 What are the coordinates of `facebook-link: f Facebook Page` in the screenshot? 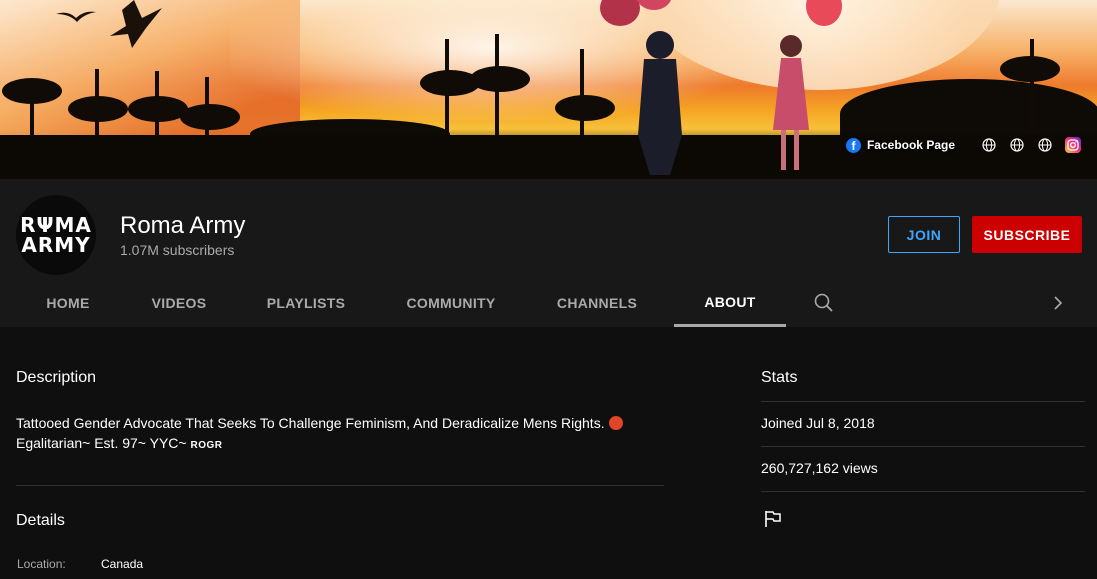 It's located at (900, 145).